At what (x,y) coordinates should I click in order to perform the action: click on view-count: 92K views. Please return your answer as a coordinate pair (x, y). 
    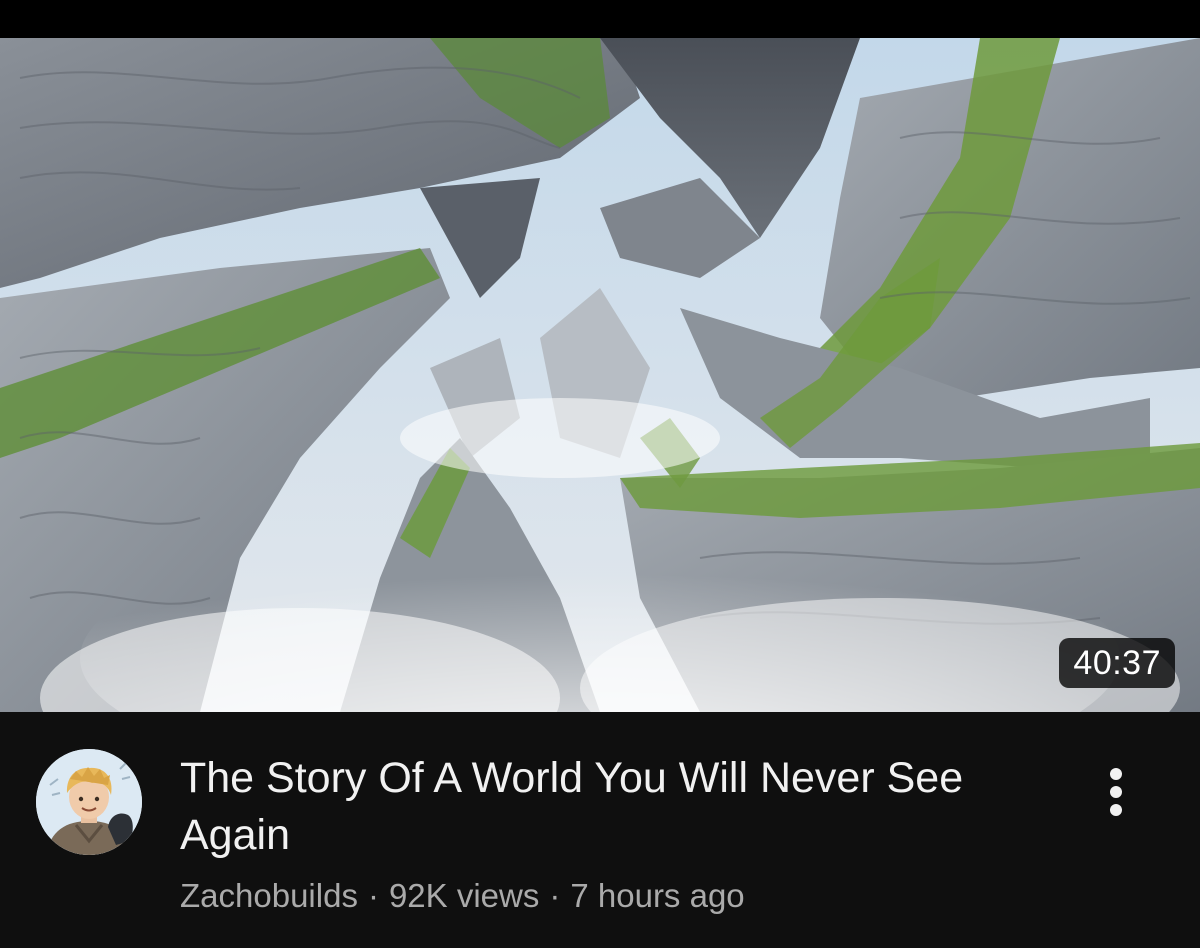
    Looking at the image, I should click on (464, 895).